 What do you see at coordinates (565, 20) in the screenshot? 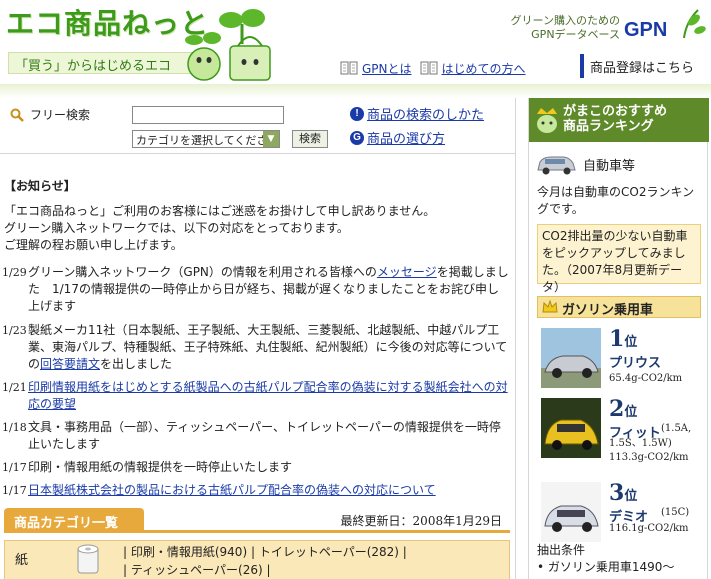
I see `gpn-line1: グリーン購入のための` at bounding box center [565, 20].